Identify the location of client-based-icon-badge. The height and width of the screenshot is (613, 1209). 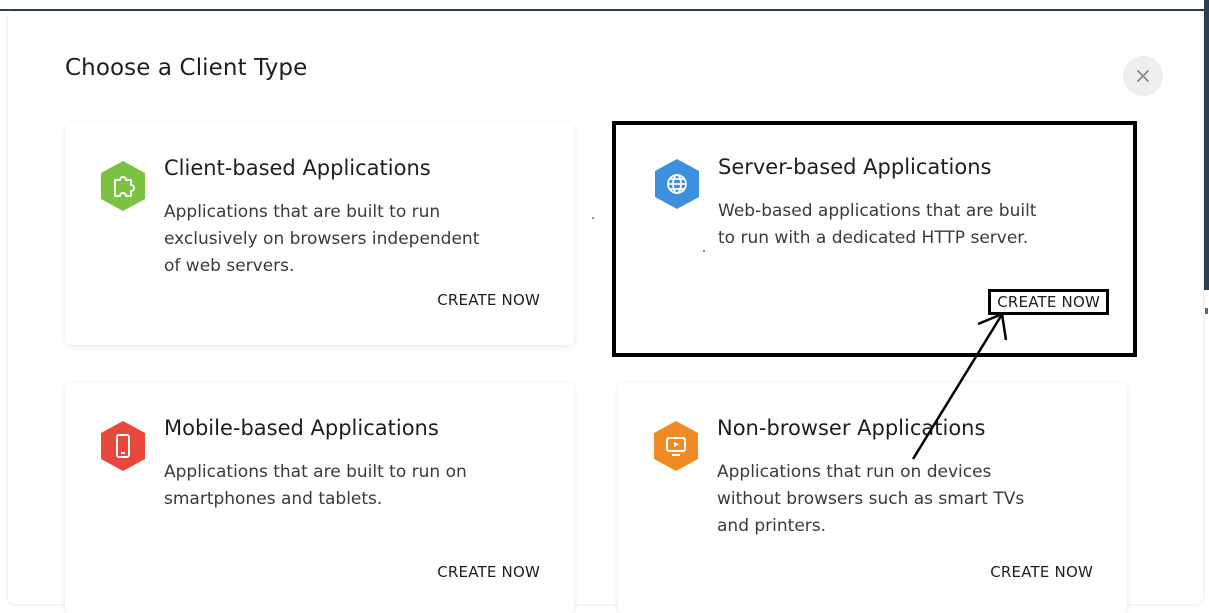
(123, 186).